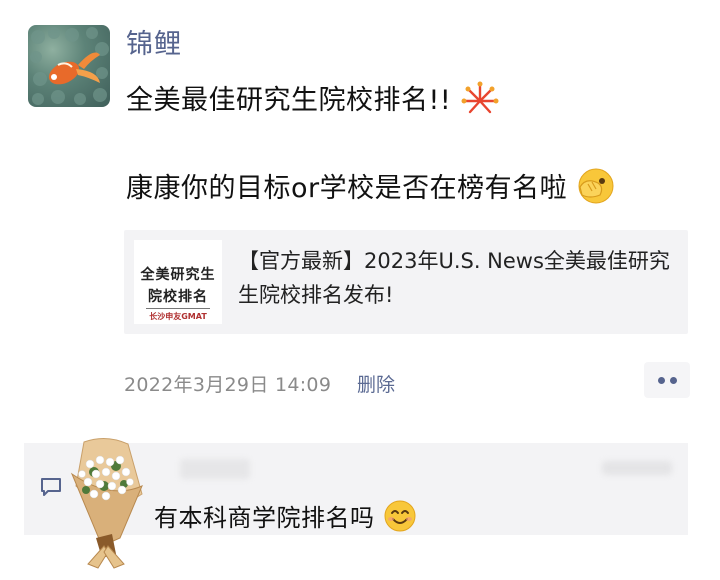  I want to click on avatar, so click(69, 66).